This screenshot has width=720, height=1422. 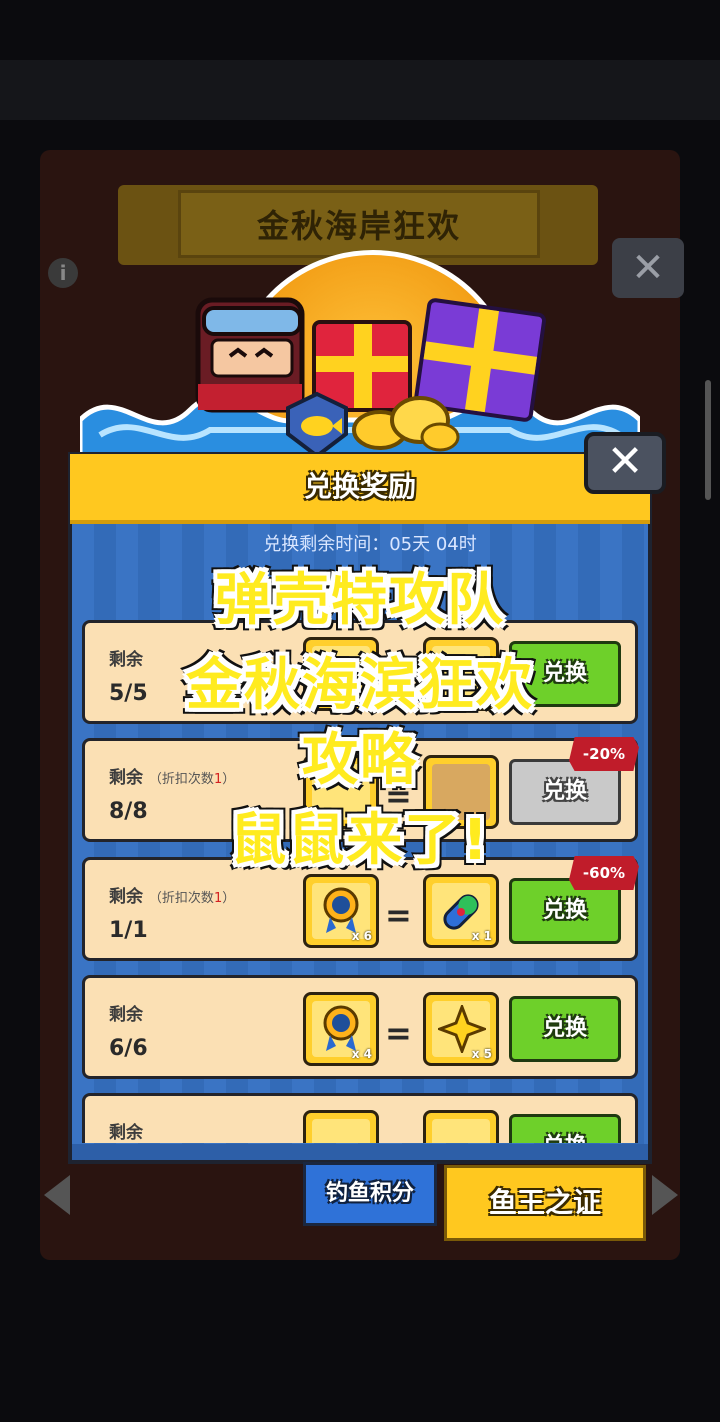 What do you see at coordinates (461, 1126) in the screenshot?
I see `reward-item-icon` at bounding box center [461, 1126].